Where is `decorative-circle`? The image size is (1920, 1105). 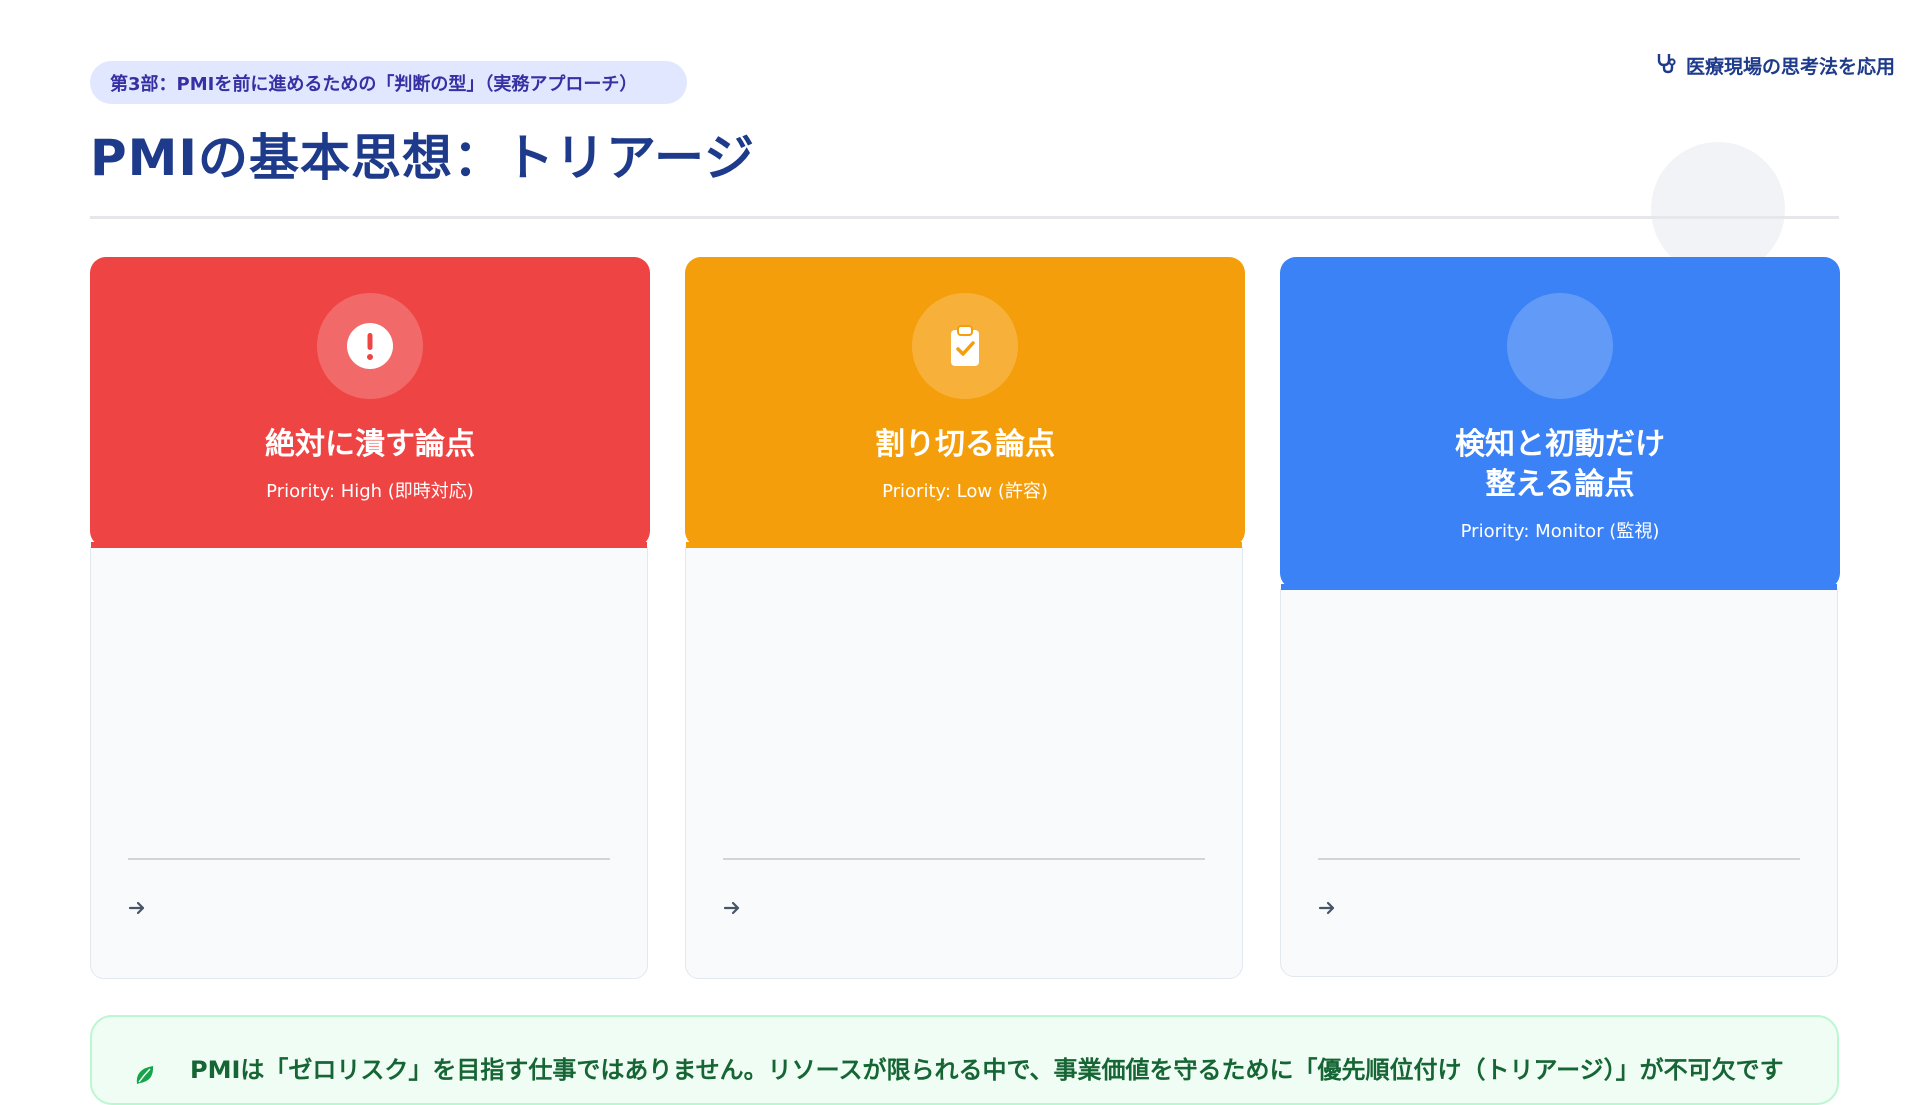 decorative-circle is located at coordinates (1718, 209).